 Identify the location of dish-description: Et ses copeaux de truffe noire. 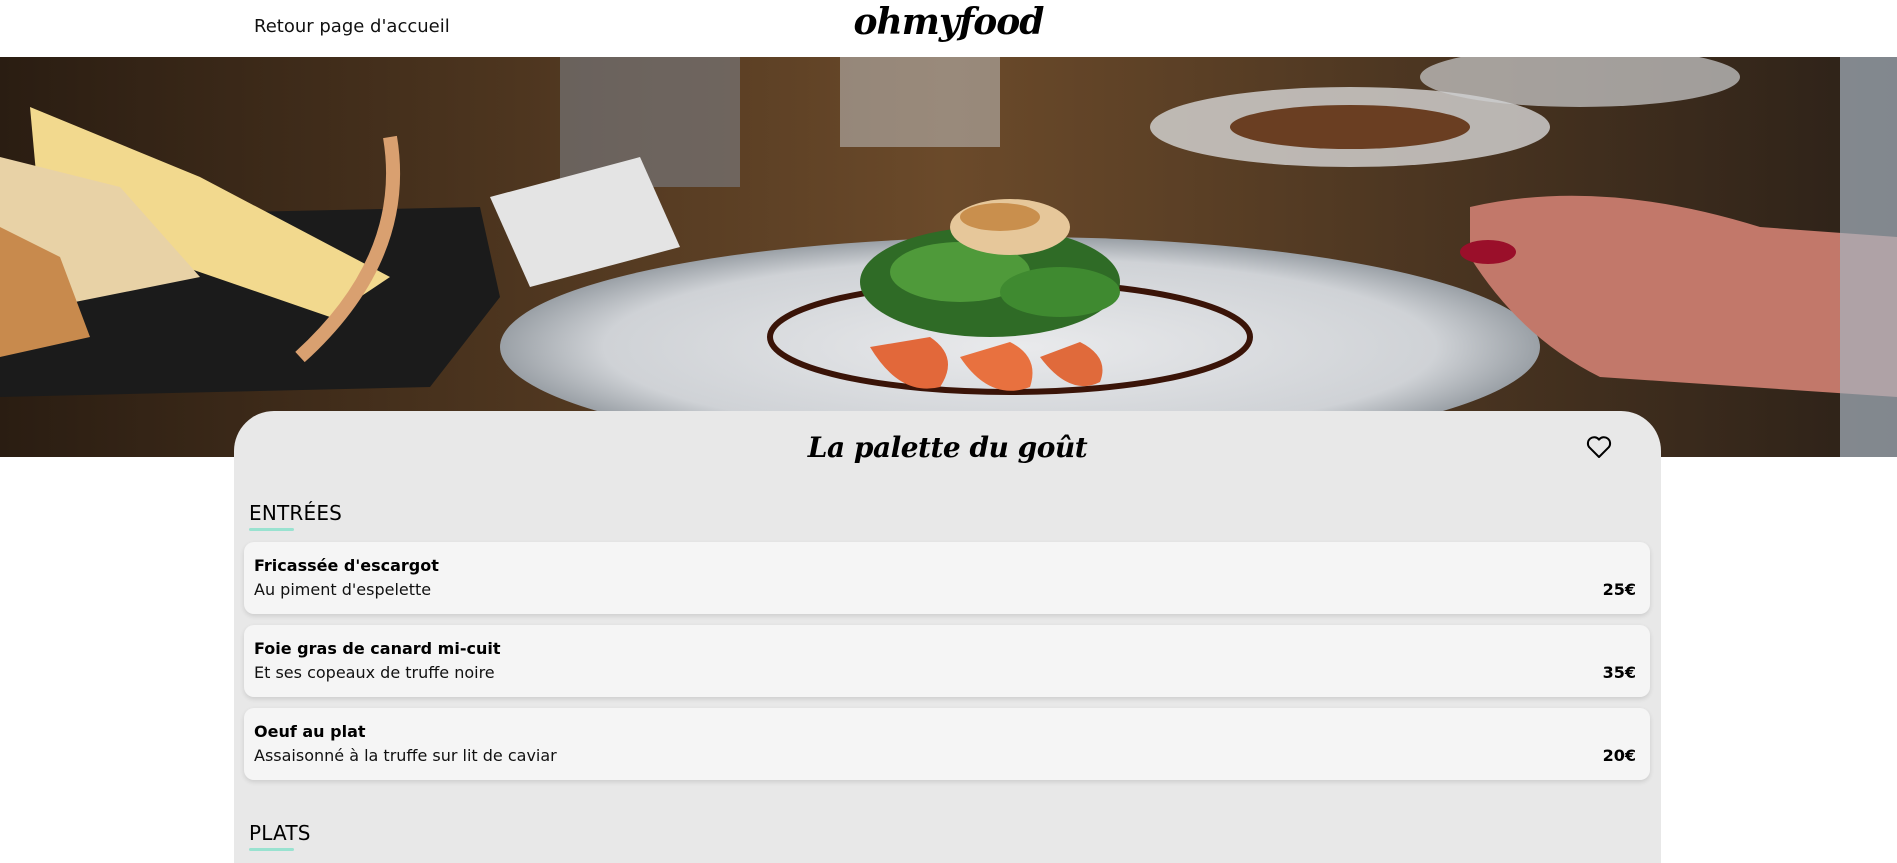
(374, 672).